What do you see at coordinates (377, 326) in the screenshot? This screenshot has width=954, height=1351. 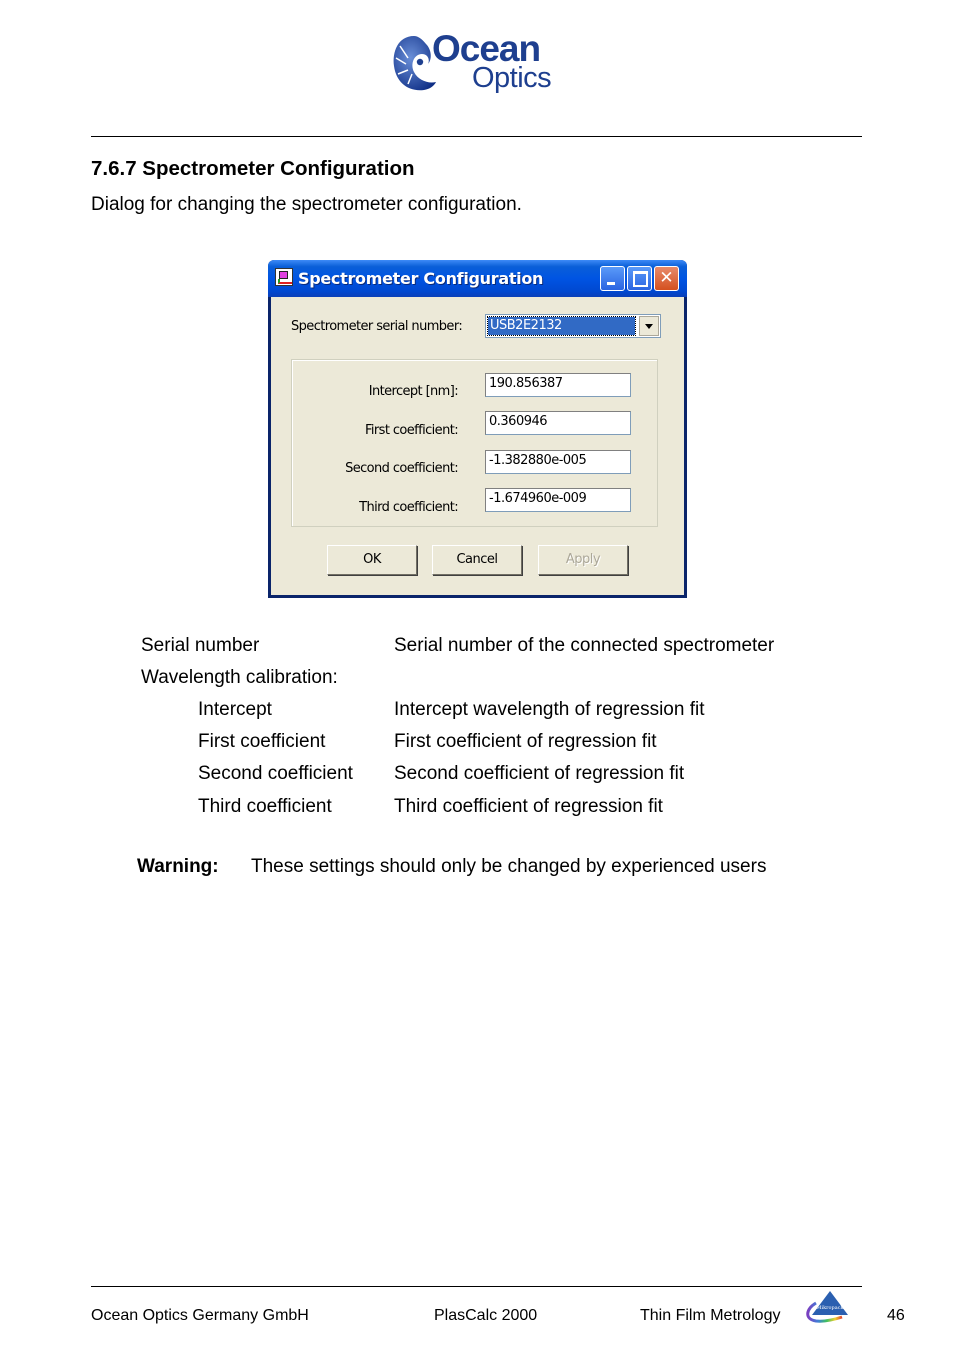 I see `serial-number-label: Spectrometer serial number:` at bounding box center [377, 326].